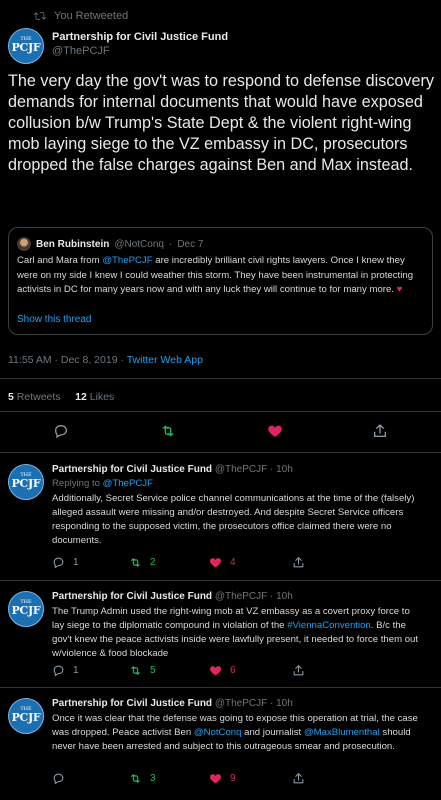  I want to click on like-count: 4, so click(233, 562).